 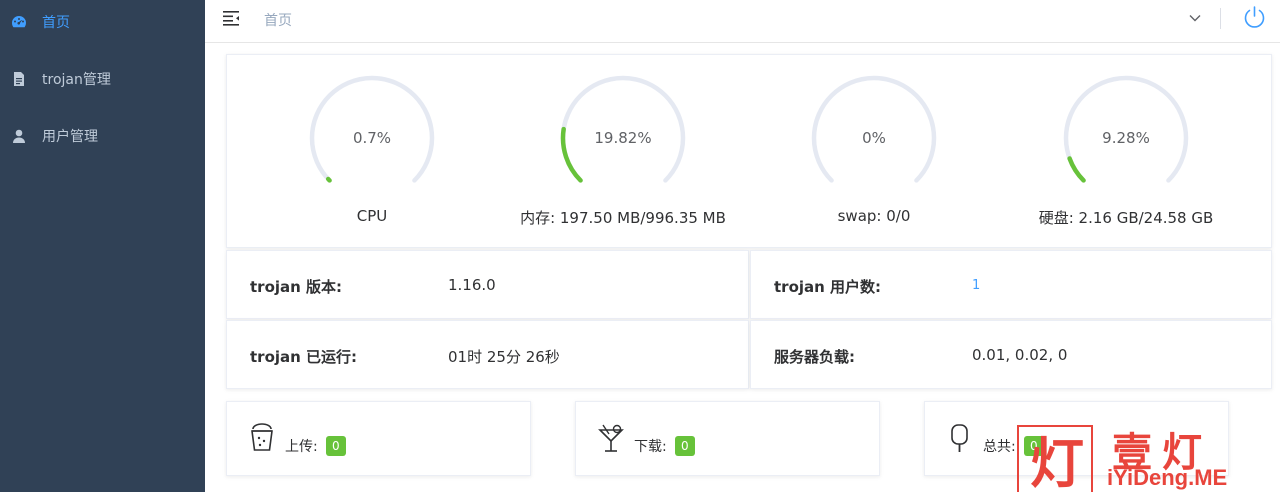 I want to click on gauge-caption: 内存: 197.50 MB/996.35 MB, so click(x=623, y=218).